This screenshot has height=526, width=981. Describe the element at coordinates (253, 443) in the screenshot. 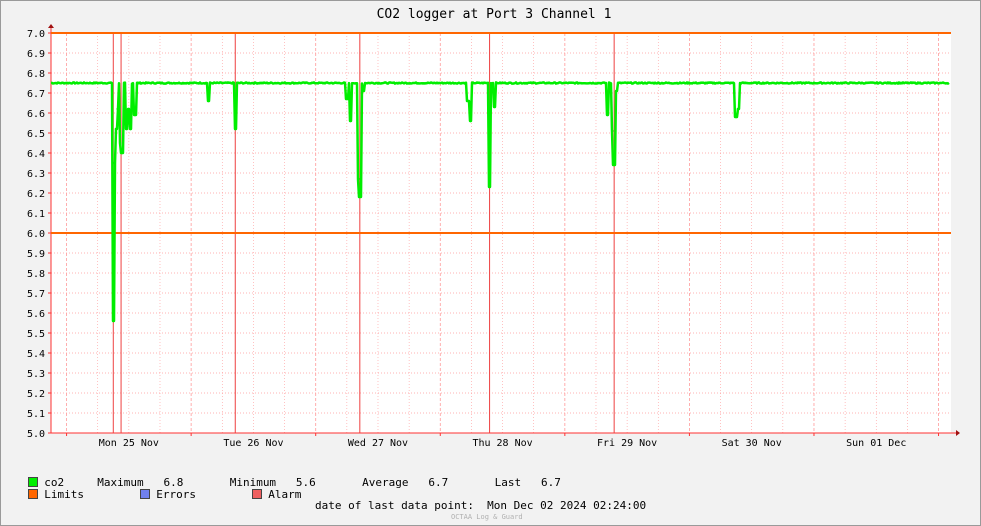

I see `x-tick-label: Tue 26 Nov` at that location.